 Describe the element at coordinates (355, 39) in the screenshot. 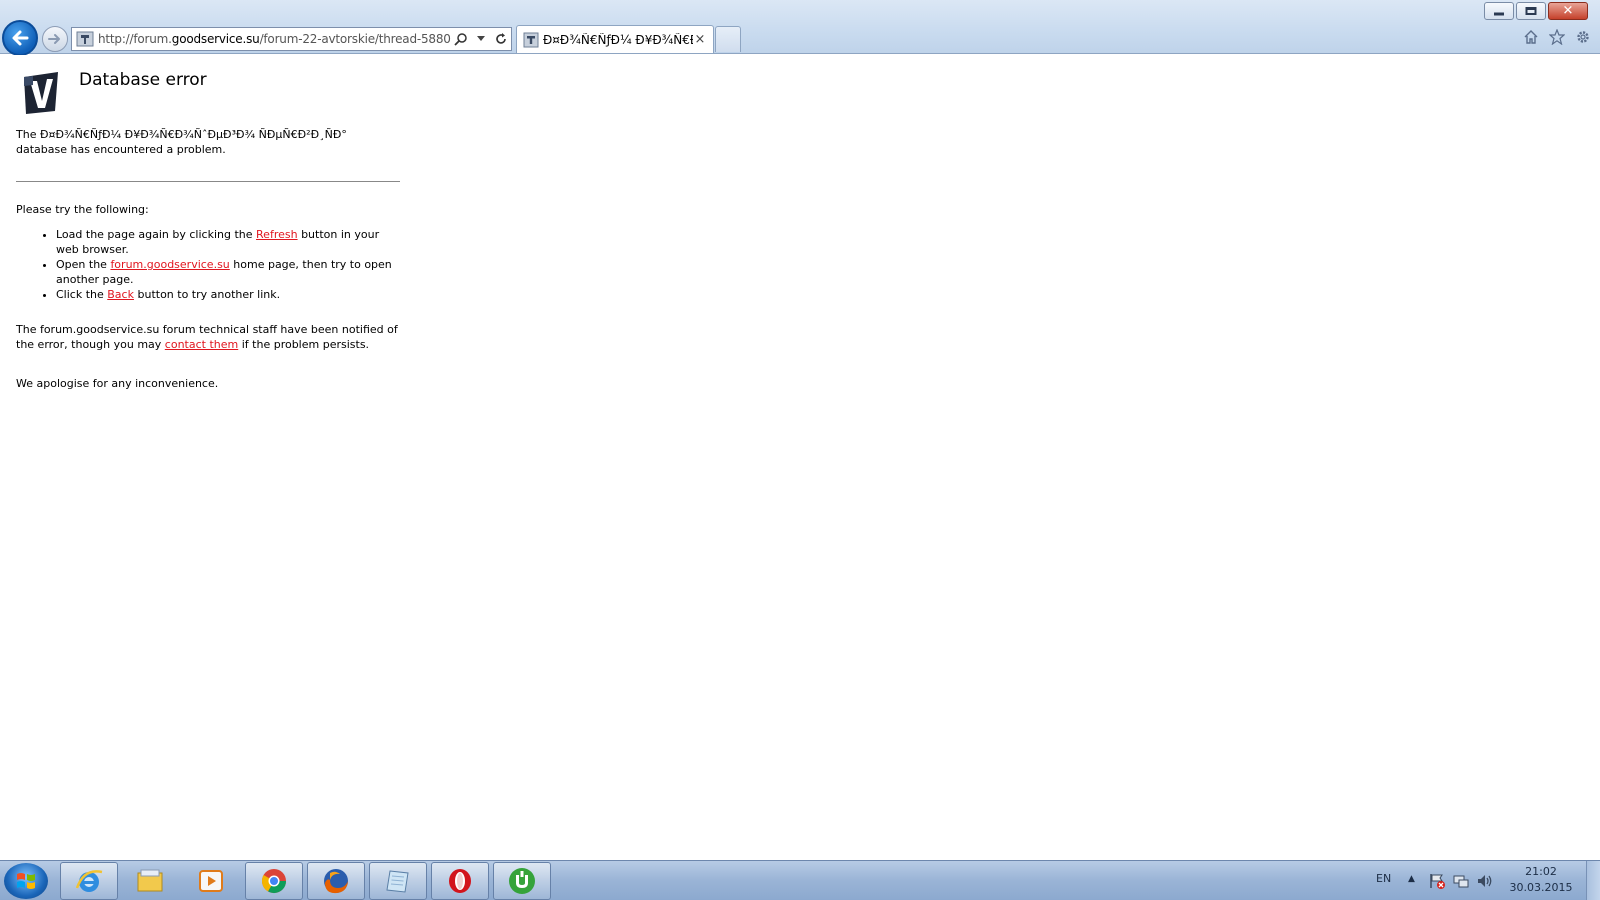

I see `url-path: /forum-22-avtorskie/thread-5880-esli-v` at that location.